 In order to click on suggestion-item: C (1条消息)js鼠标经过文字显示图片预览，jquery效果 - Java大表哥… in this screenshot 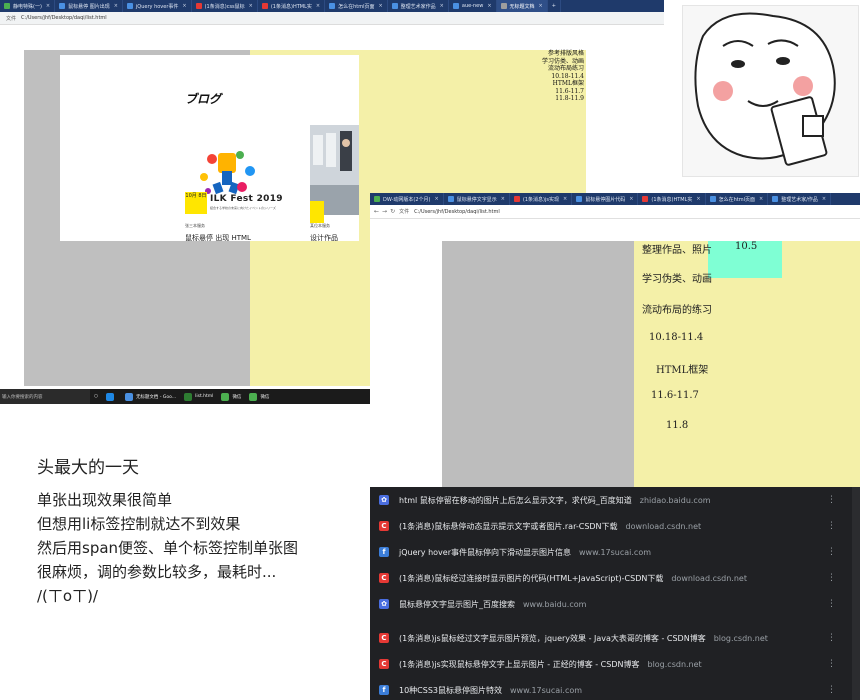, I will do `click(615, 638)`.